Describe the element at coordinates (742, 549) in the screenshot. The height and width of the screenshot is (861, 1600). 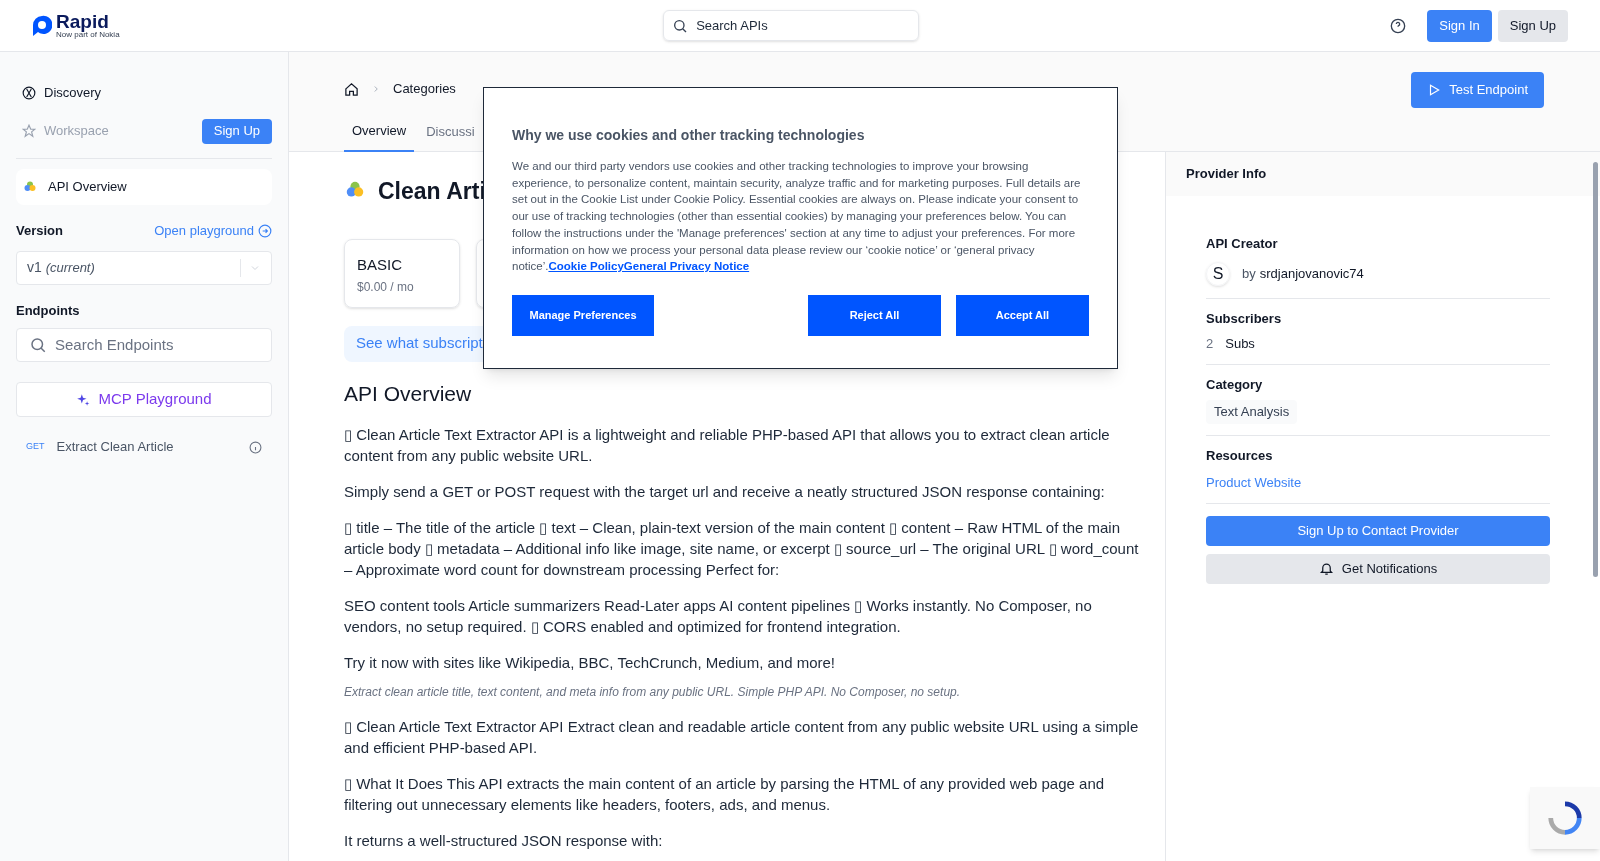
I see `paragraph: ▯ title – The title of the article ▯ text – Clean, plain-text version of the main content ▯ content – Raw HTML of the main article body ▯ metadata – Additional info like image, site name, or excerpt ▯ source_url – The original URL ▯ word_count – Approximate word count for downstream processing Perfect for:` at that location.